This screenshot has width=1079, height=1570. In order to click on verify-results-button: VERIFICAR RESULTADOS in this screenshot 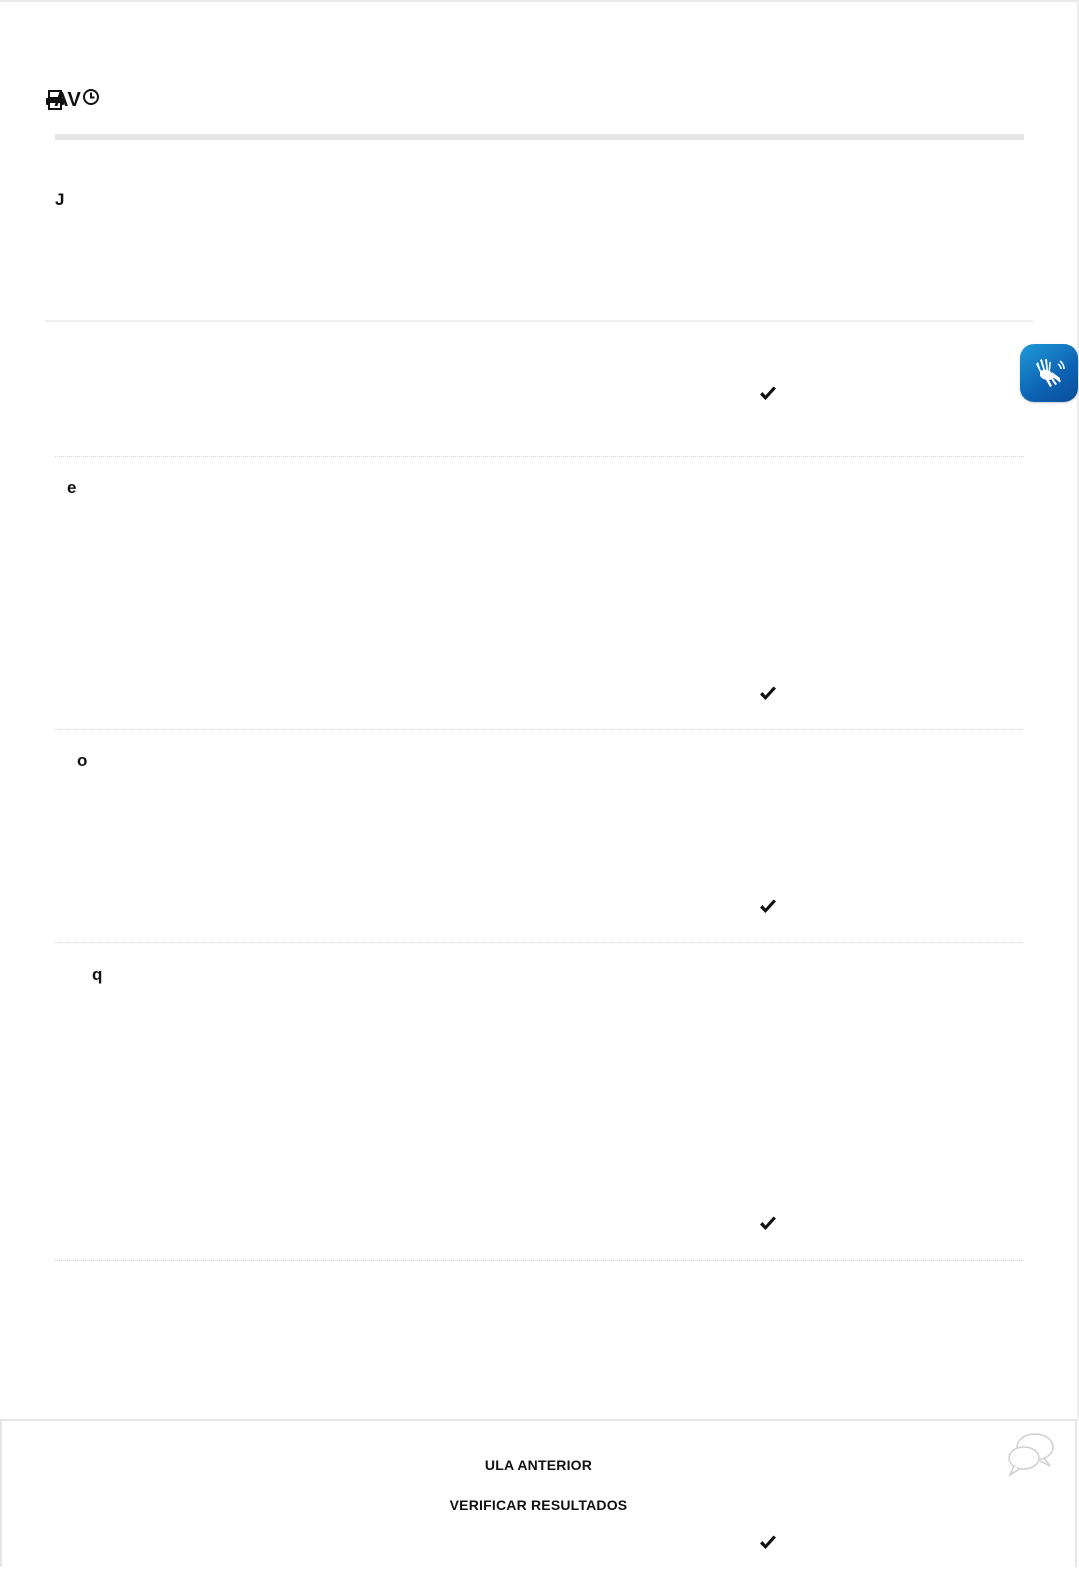, I will do `click(538, 1505)`.